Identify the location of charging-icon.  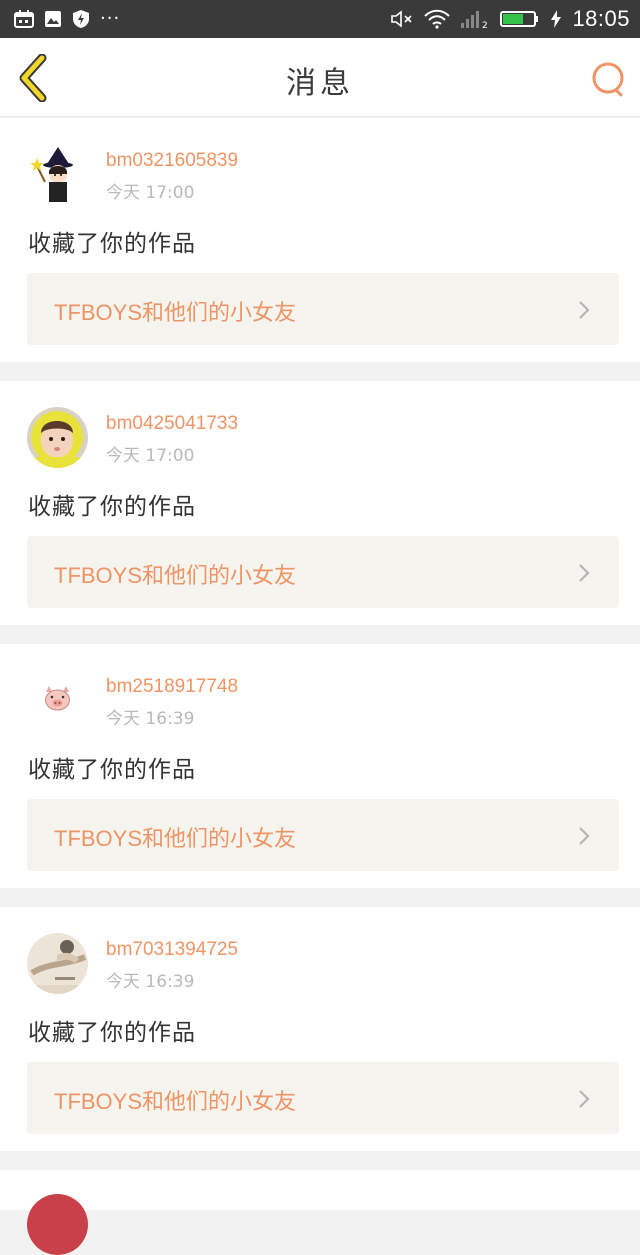
(556, 19).